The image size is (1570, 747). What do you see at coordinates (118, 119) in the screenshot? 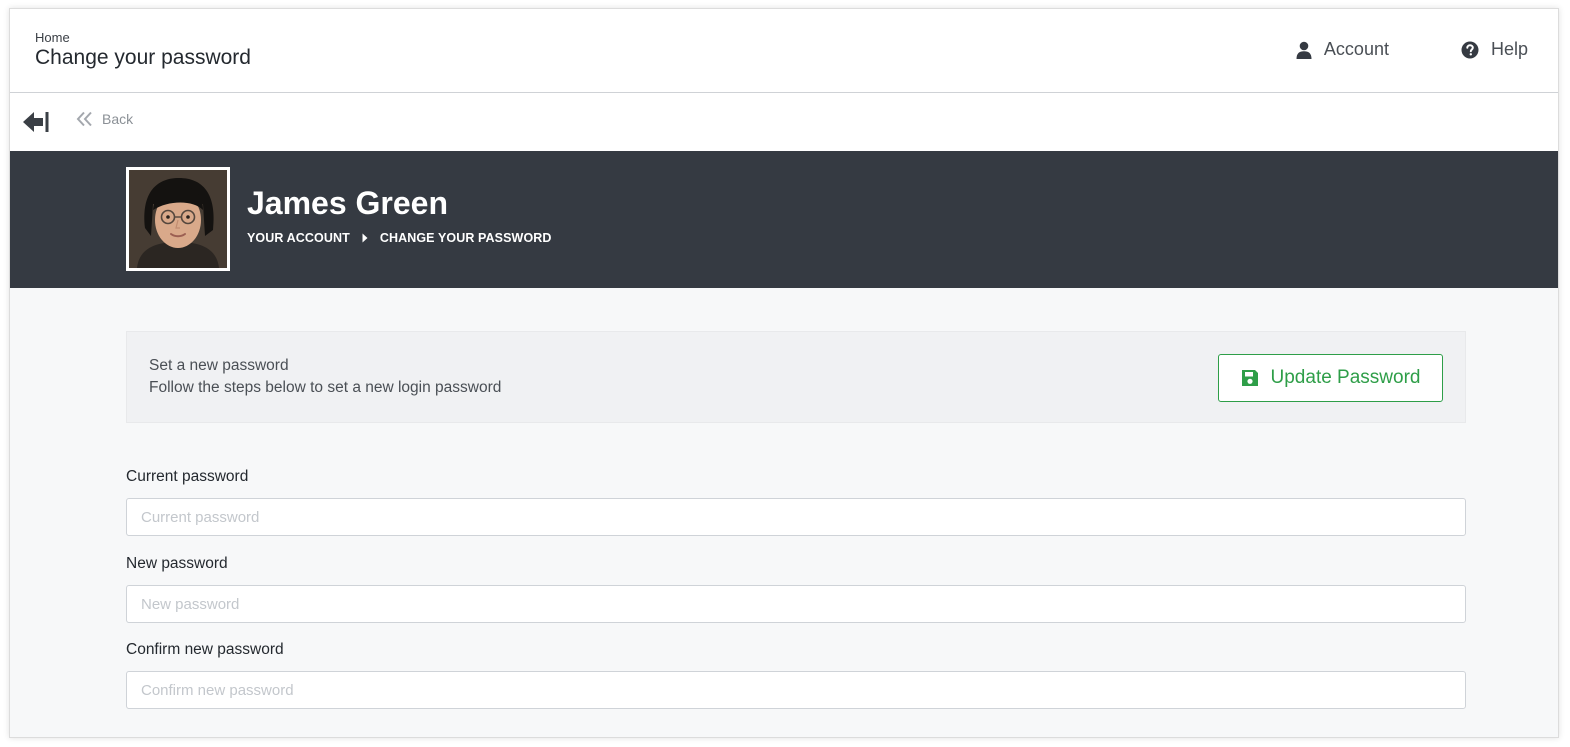
I see `back-label: Back` at bounding box center [118, 119].